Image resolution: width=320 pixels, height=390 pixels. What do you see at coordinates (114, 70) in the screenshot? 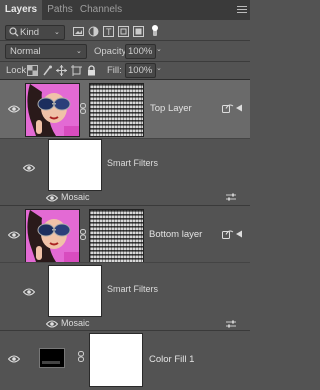
I see `fill-label: Fill:` at bounding box center [114, 70].